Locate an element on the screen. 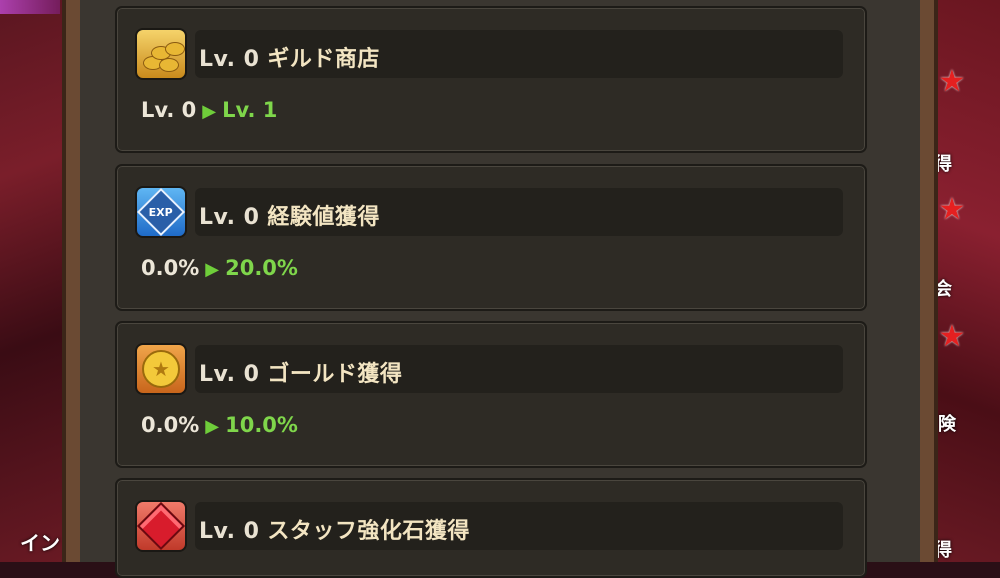 This screenshot has height=578, width=1000. gold-coin-icon: ★ is located at coordinates (161, 369).